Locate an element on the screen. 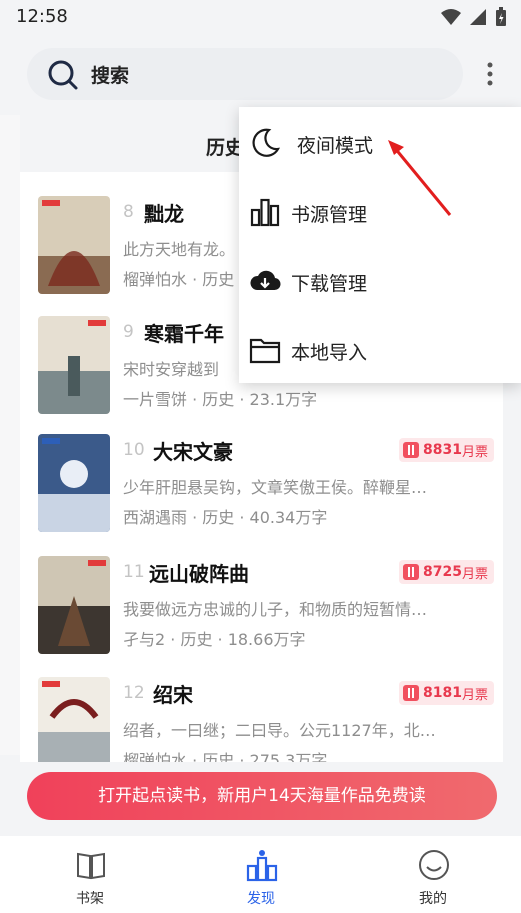 This screenshot has width=521, height=913. book-meta: 一片雪饼 · 历史 · 23.1万字 is located at coordinates (220, 399).